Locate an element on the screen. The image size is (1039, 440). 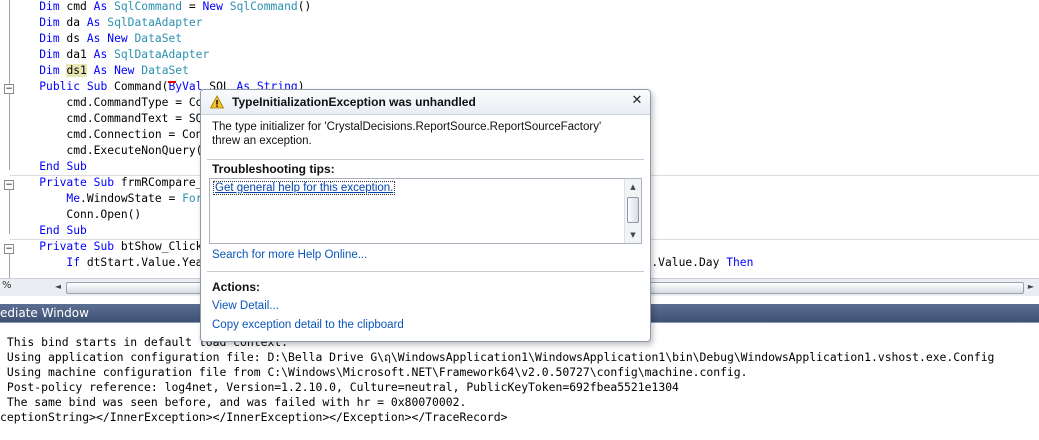
code-text: cmd.Connection = Con is located at coordinates (107, 134).